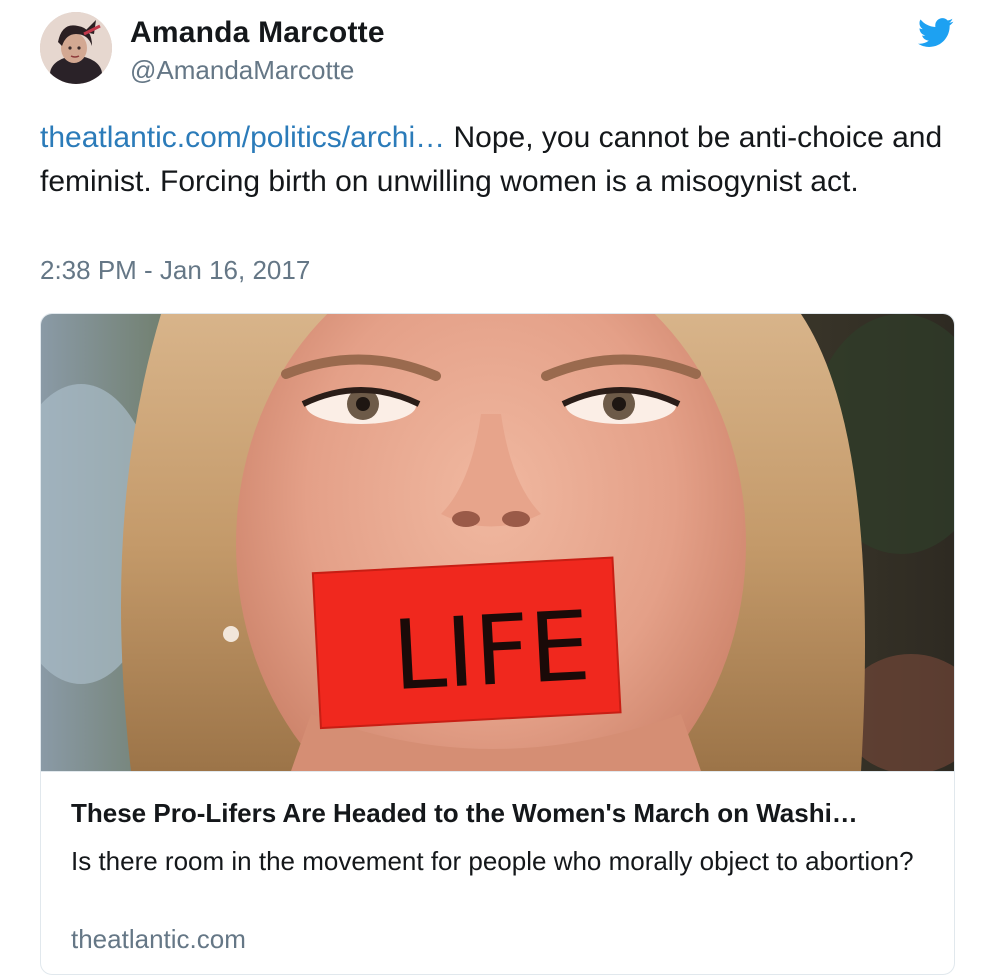 This screenshot has width=983, height=975. I want to click on user-handle: @AmandaMarcotte, so click(242, 70).